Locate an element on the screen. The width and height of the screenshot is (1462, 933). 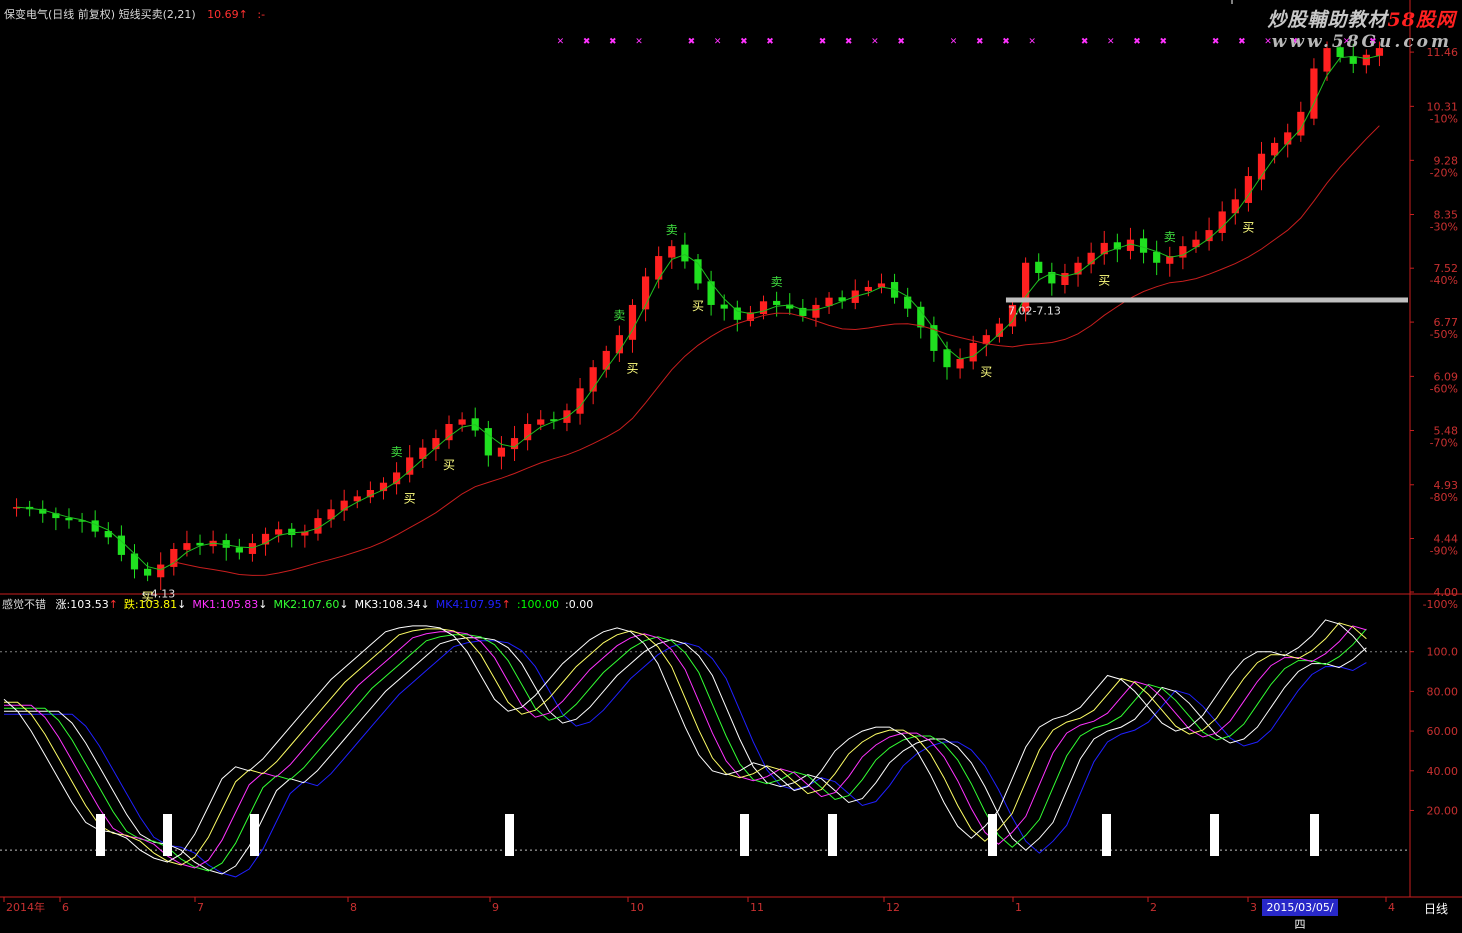
indicator-value-0: 涨:103.53 is located at coordinates (82, 604).